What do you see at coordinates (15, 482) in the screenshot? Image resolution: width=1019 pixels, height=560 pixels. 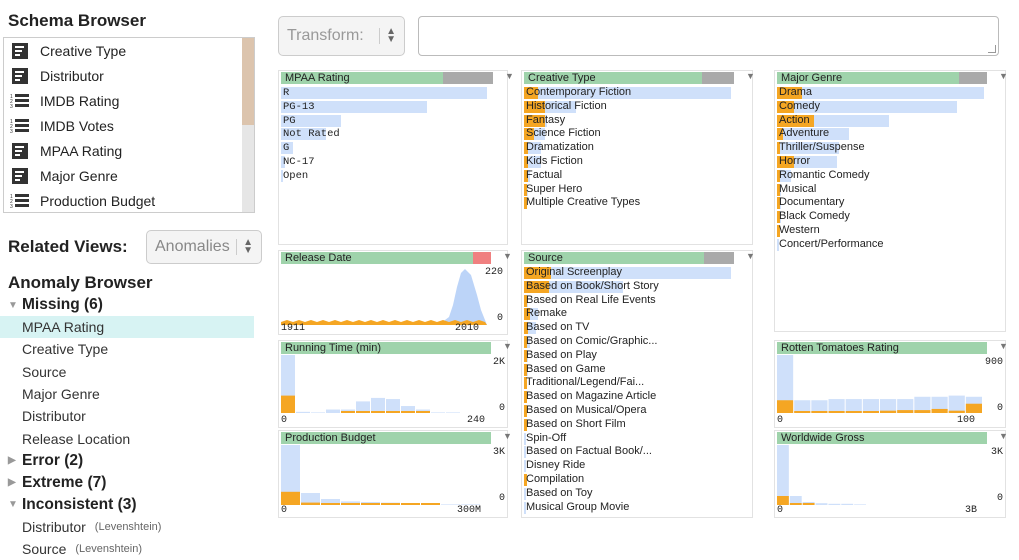 I see `triangle-right-icon: ▶` at bounding box center [15, 482].